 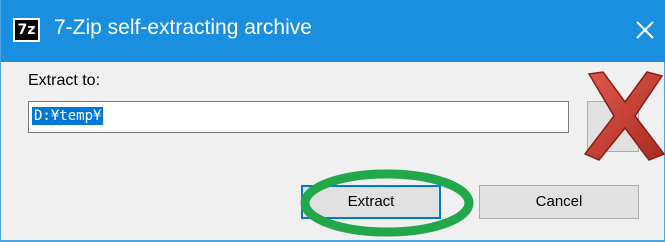 What do you see at coordinates (68, 116) in the screenshot?
I see `extract-path-value: D:¥temp¥` at bounding box center [68, 116].